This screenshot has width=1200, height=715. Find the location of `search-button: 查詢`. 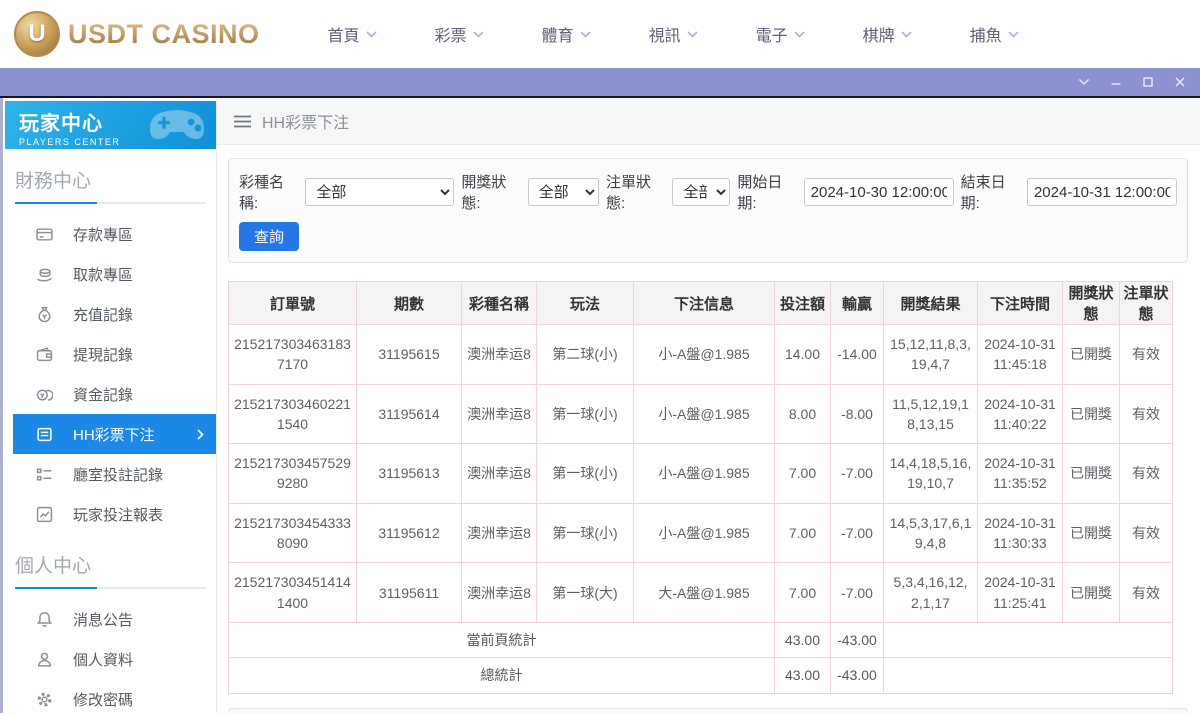

search-button: 查詢 is located at coordinates (269, 236).